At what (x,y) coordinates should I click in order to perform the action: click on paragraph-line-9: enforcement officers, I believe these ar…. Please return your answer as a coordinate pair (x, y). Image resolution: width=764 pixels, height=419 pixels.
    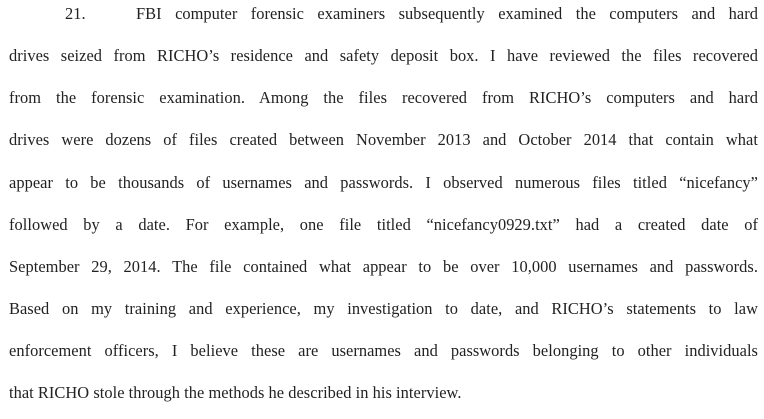
    Looking at the image, I should click on (383, 350).